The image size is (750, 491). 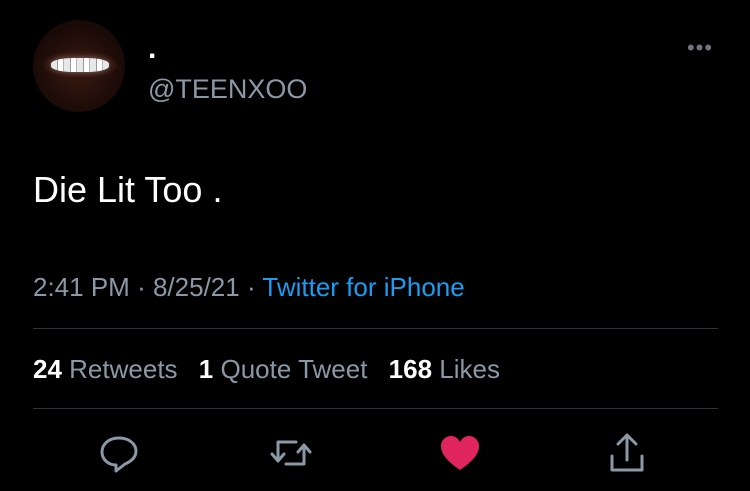 I want to click on more-options-icon: •••, so click(x=700, y=48).